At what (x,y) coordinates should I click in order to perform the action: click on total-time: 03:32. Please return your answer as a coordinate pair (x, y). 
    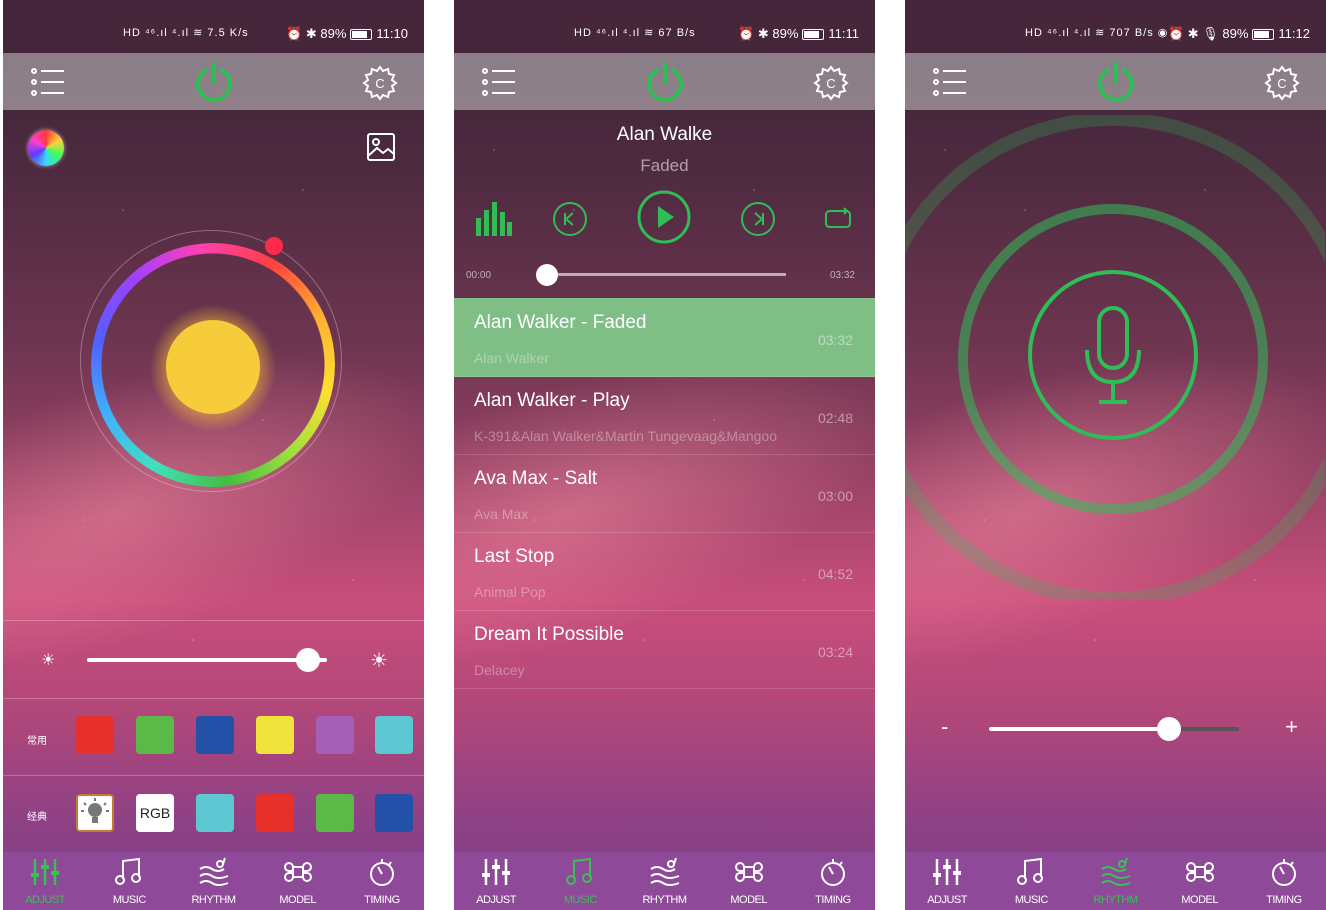
    Looking at the image, I should click on (842, 275).